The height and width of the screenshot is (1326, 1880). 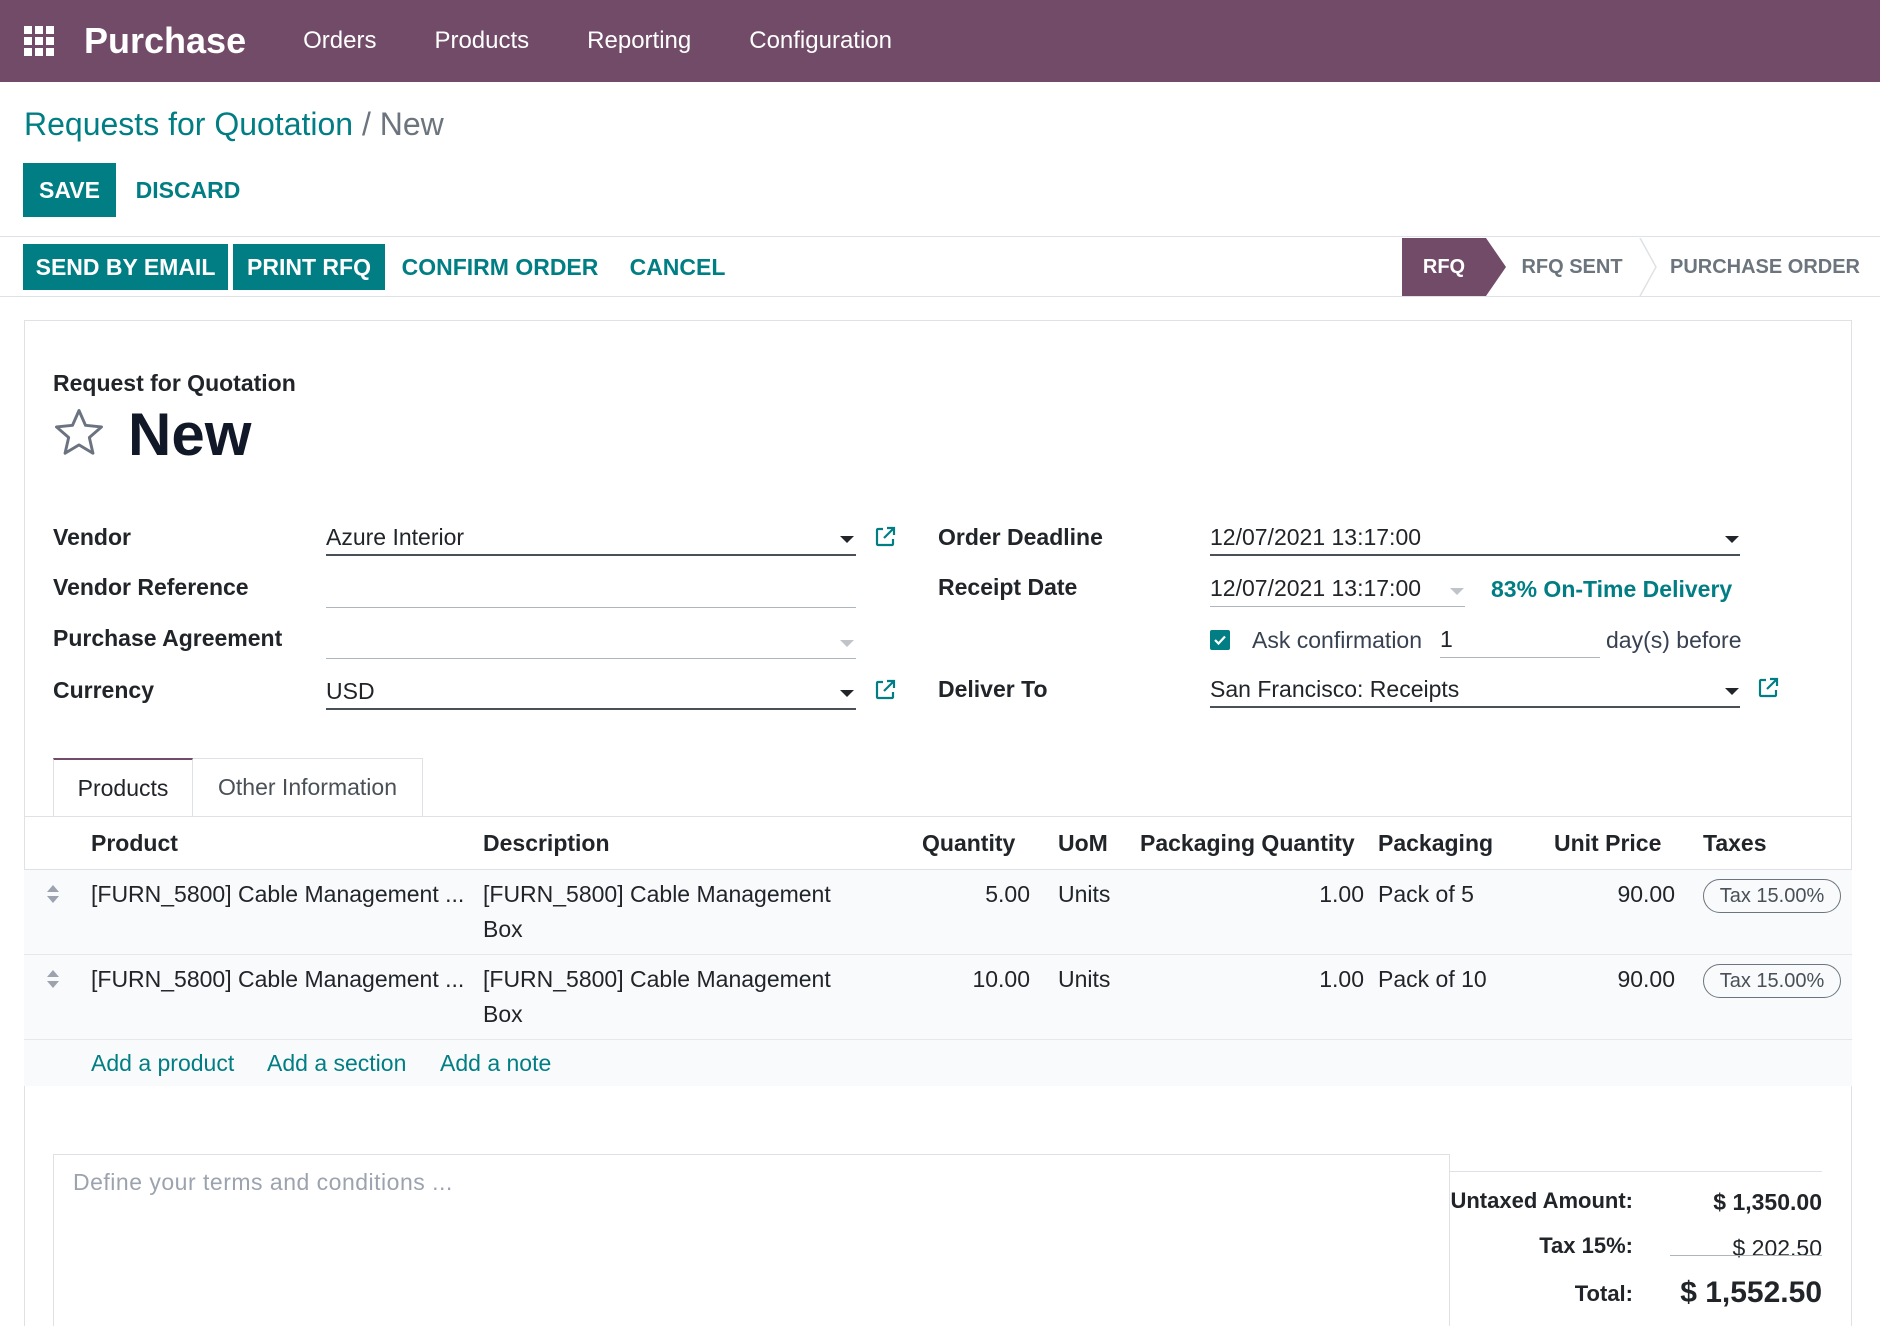 I want to click on add-note-link: Add a note, so click(x=495, y=1063).